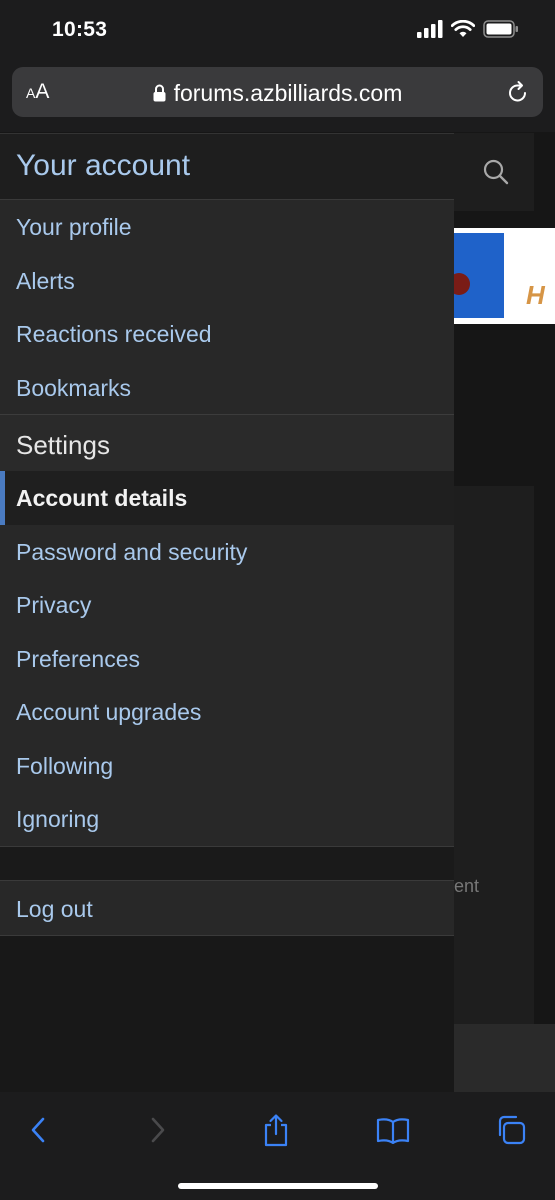 This screenshot has width=555, height=1200. I want to click on menu-item-preferences: Preferences, so click(227, 659).